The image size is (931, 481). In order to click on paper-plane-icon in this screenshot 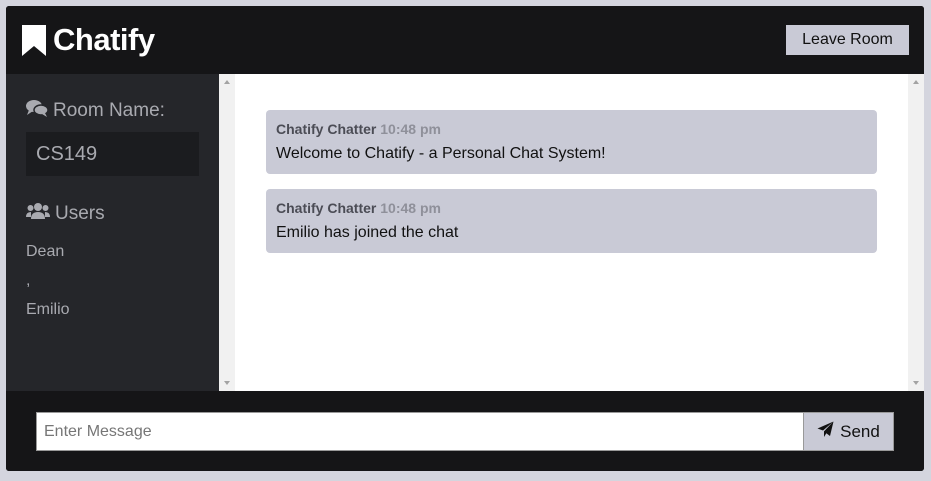, I will do `click(825, 432)`.